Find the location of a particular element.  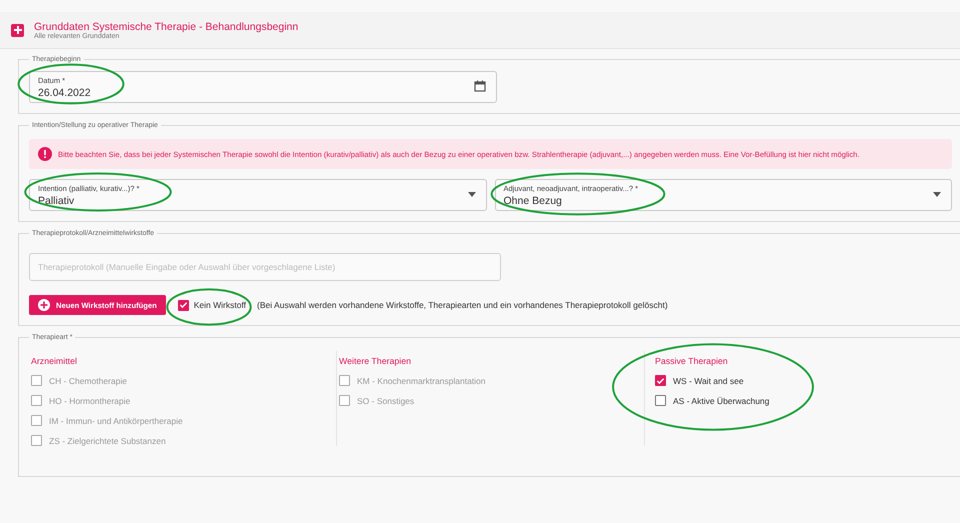

info-icon is located at coordinates (45, 154).